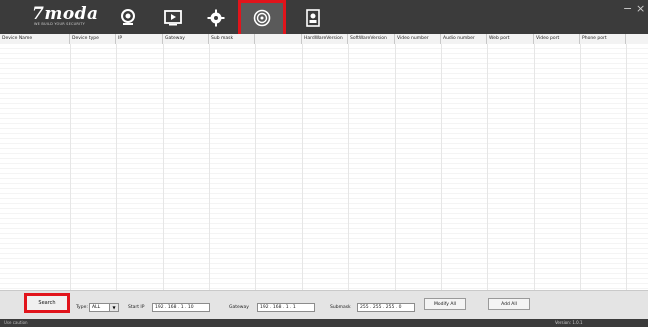  I want to click on device-search-icon, so click(262, 18).